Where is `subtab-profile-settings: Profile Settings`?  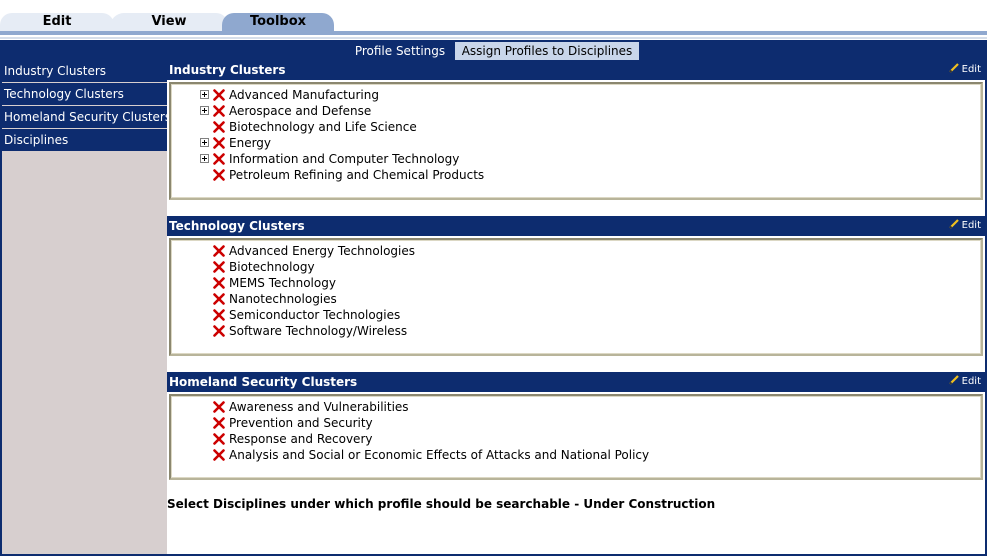 subtab-profile-settings: Profile Settings is located at coordinates (400, 51).